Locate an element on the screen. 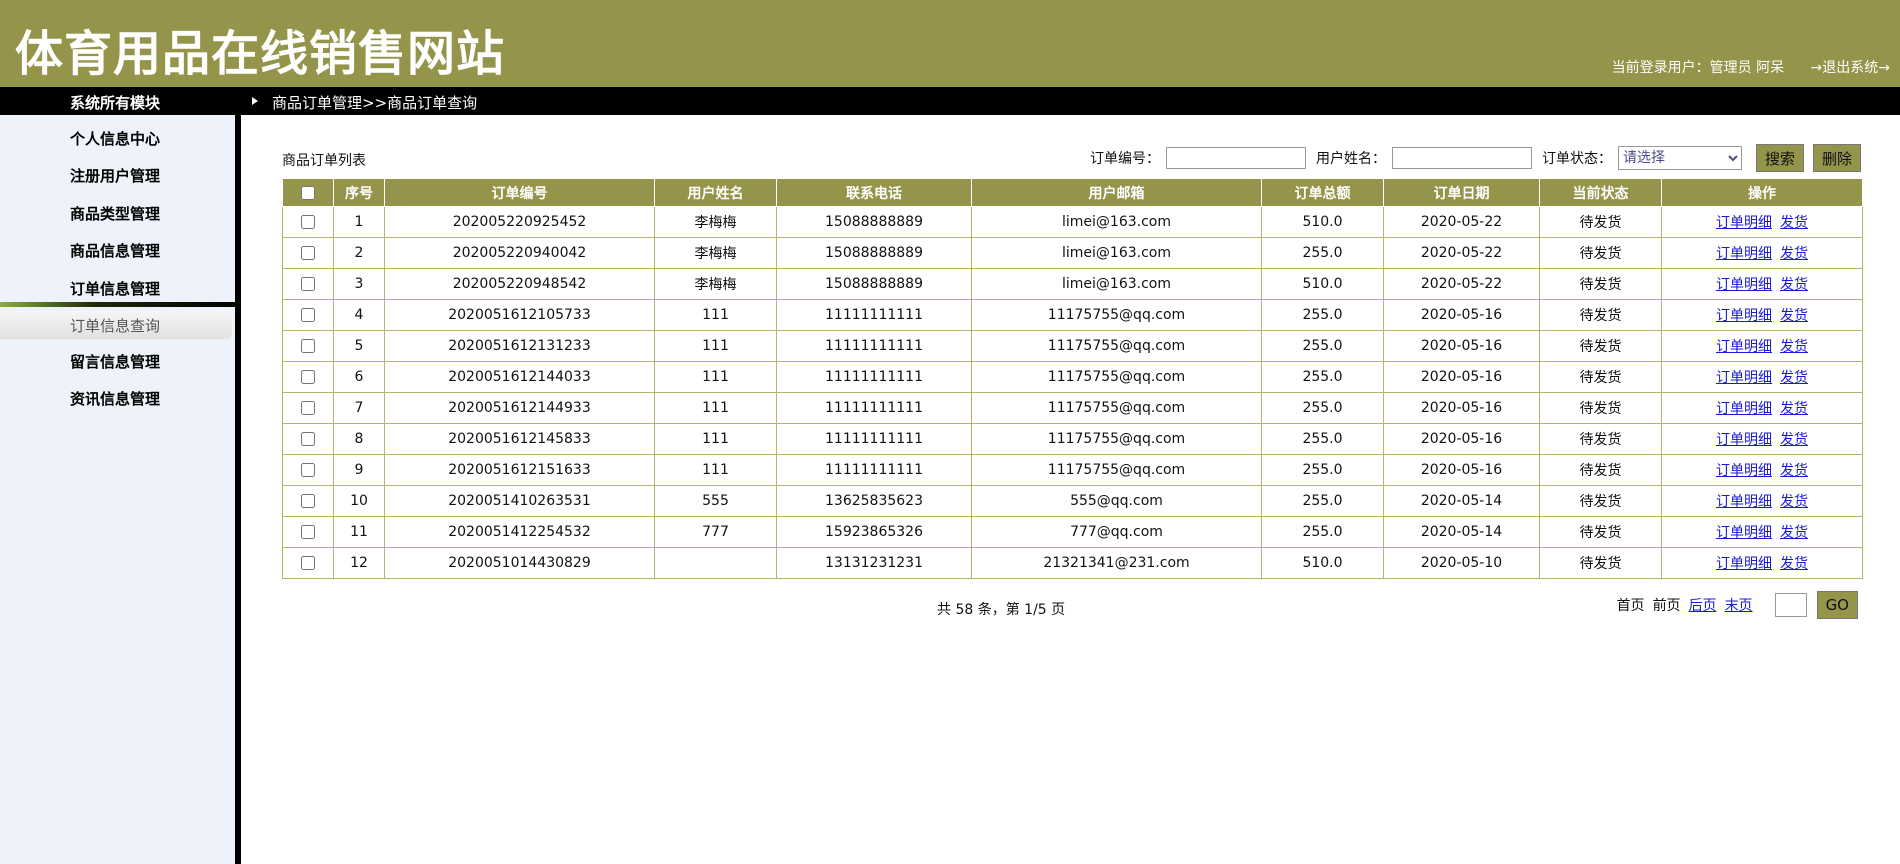 This screenshot has height=864, width=1900. cell-phone: 15923865326 is located at coordinates (874, 532).